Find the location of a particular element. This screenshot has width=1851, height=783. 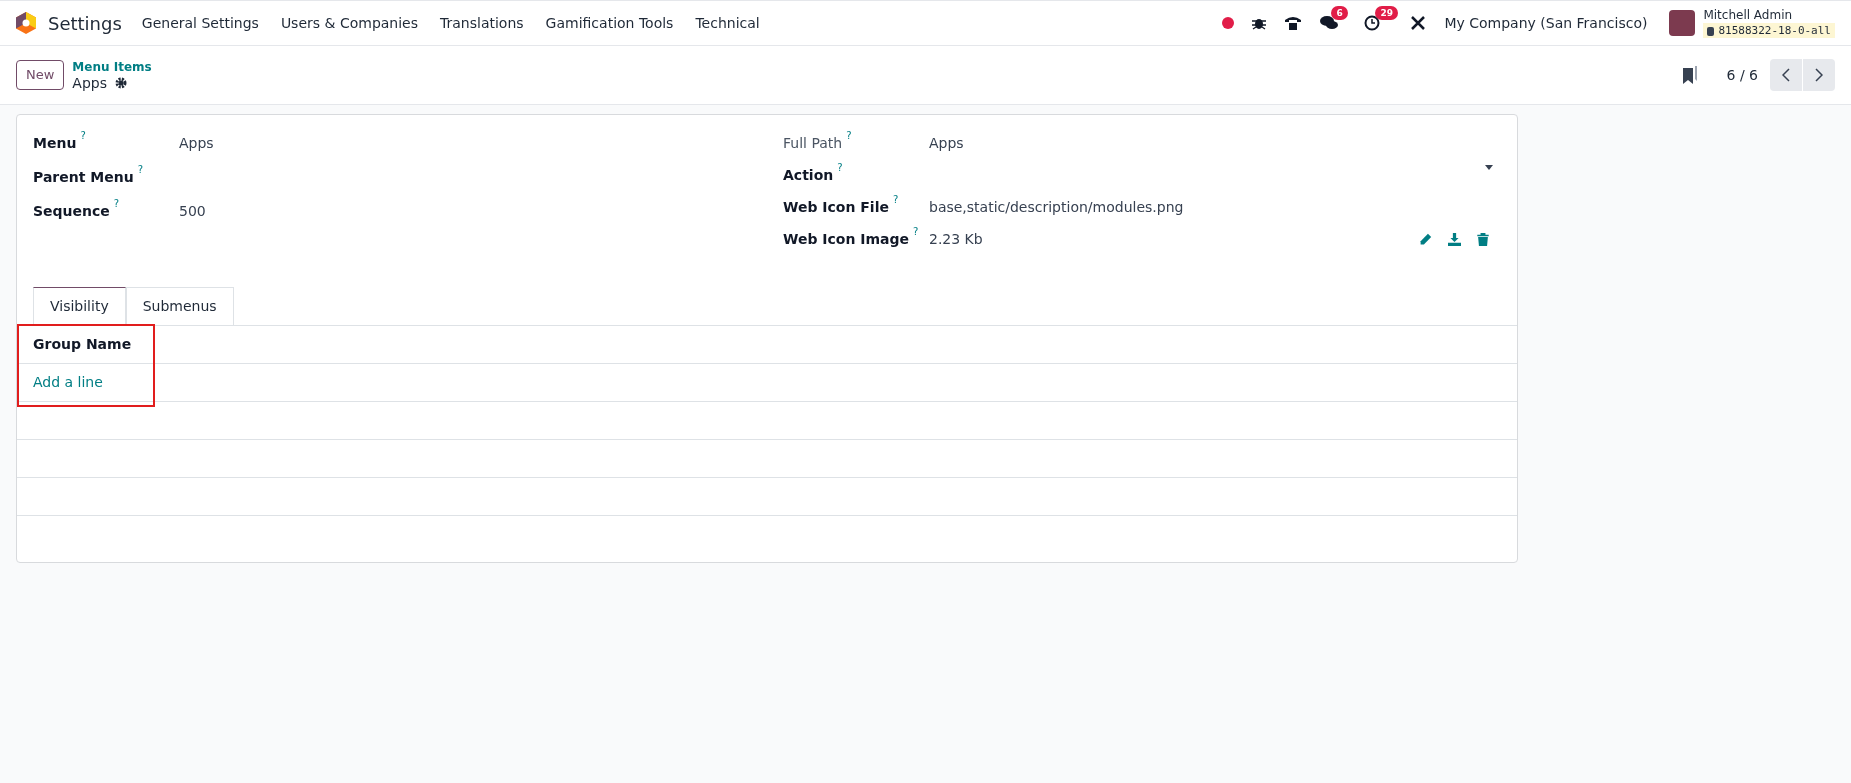

gear-icon is located at coordinates (121, 83).